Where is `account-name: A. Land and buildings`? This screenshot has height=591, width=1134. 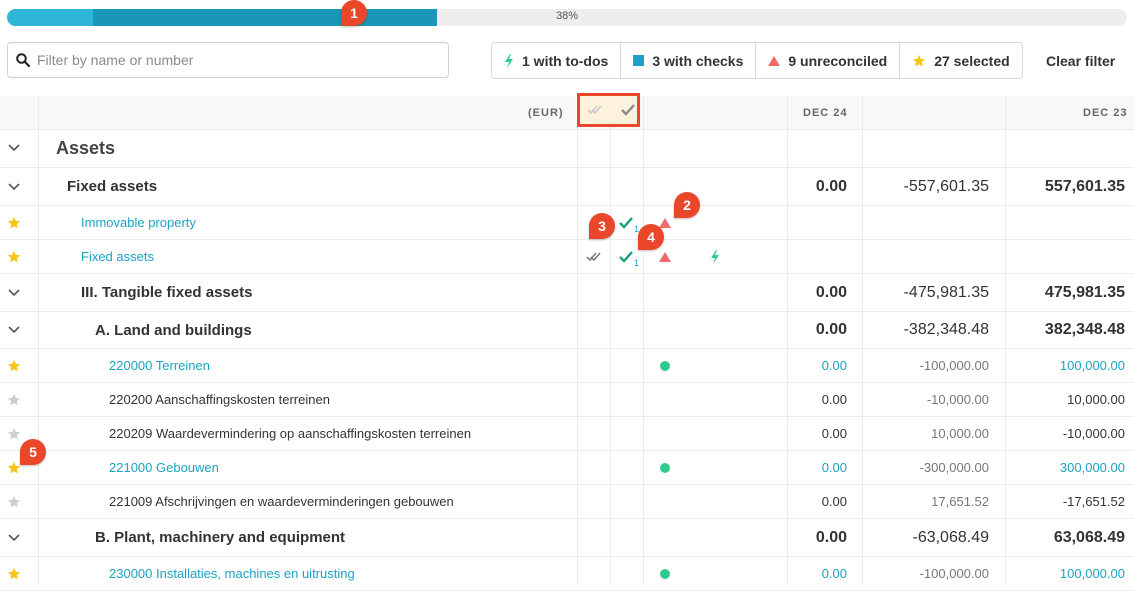 account-name: A. Land and buildings is located at coordinates (173, 330).